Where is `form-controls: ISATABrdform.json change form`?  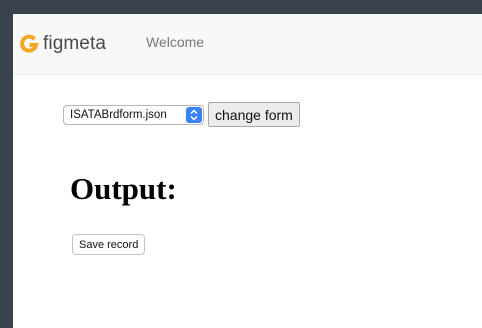 form-controls: ISATABrdform.json change form is located at coordinates (181, 114).